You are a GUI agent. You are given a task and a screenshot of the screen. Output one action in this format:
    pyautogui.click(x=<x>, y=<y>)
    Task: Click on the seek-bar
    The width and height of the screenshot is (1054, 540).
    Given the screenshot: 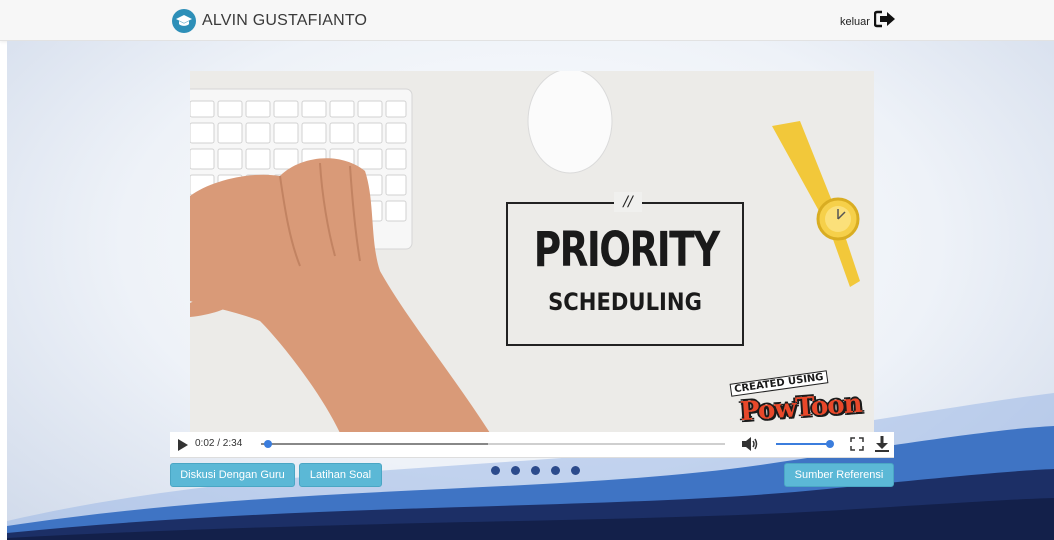 What is the action you would take?
    pyautogui.click(x=493, y=444)
    